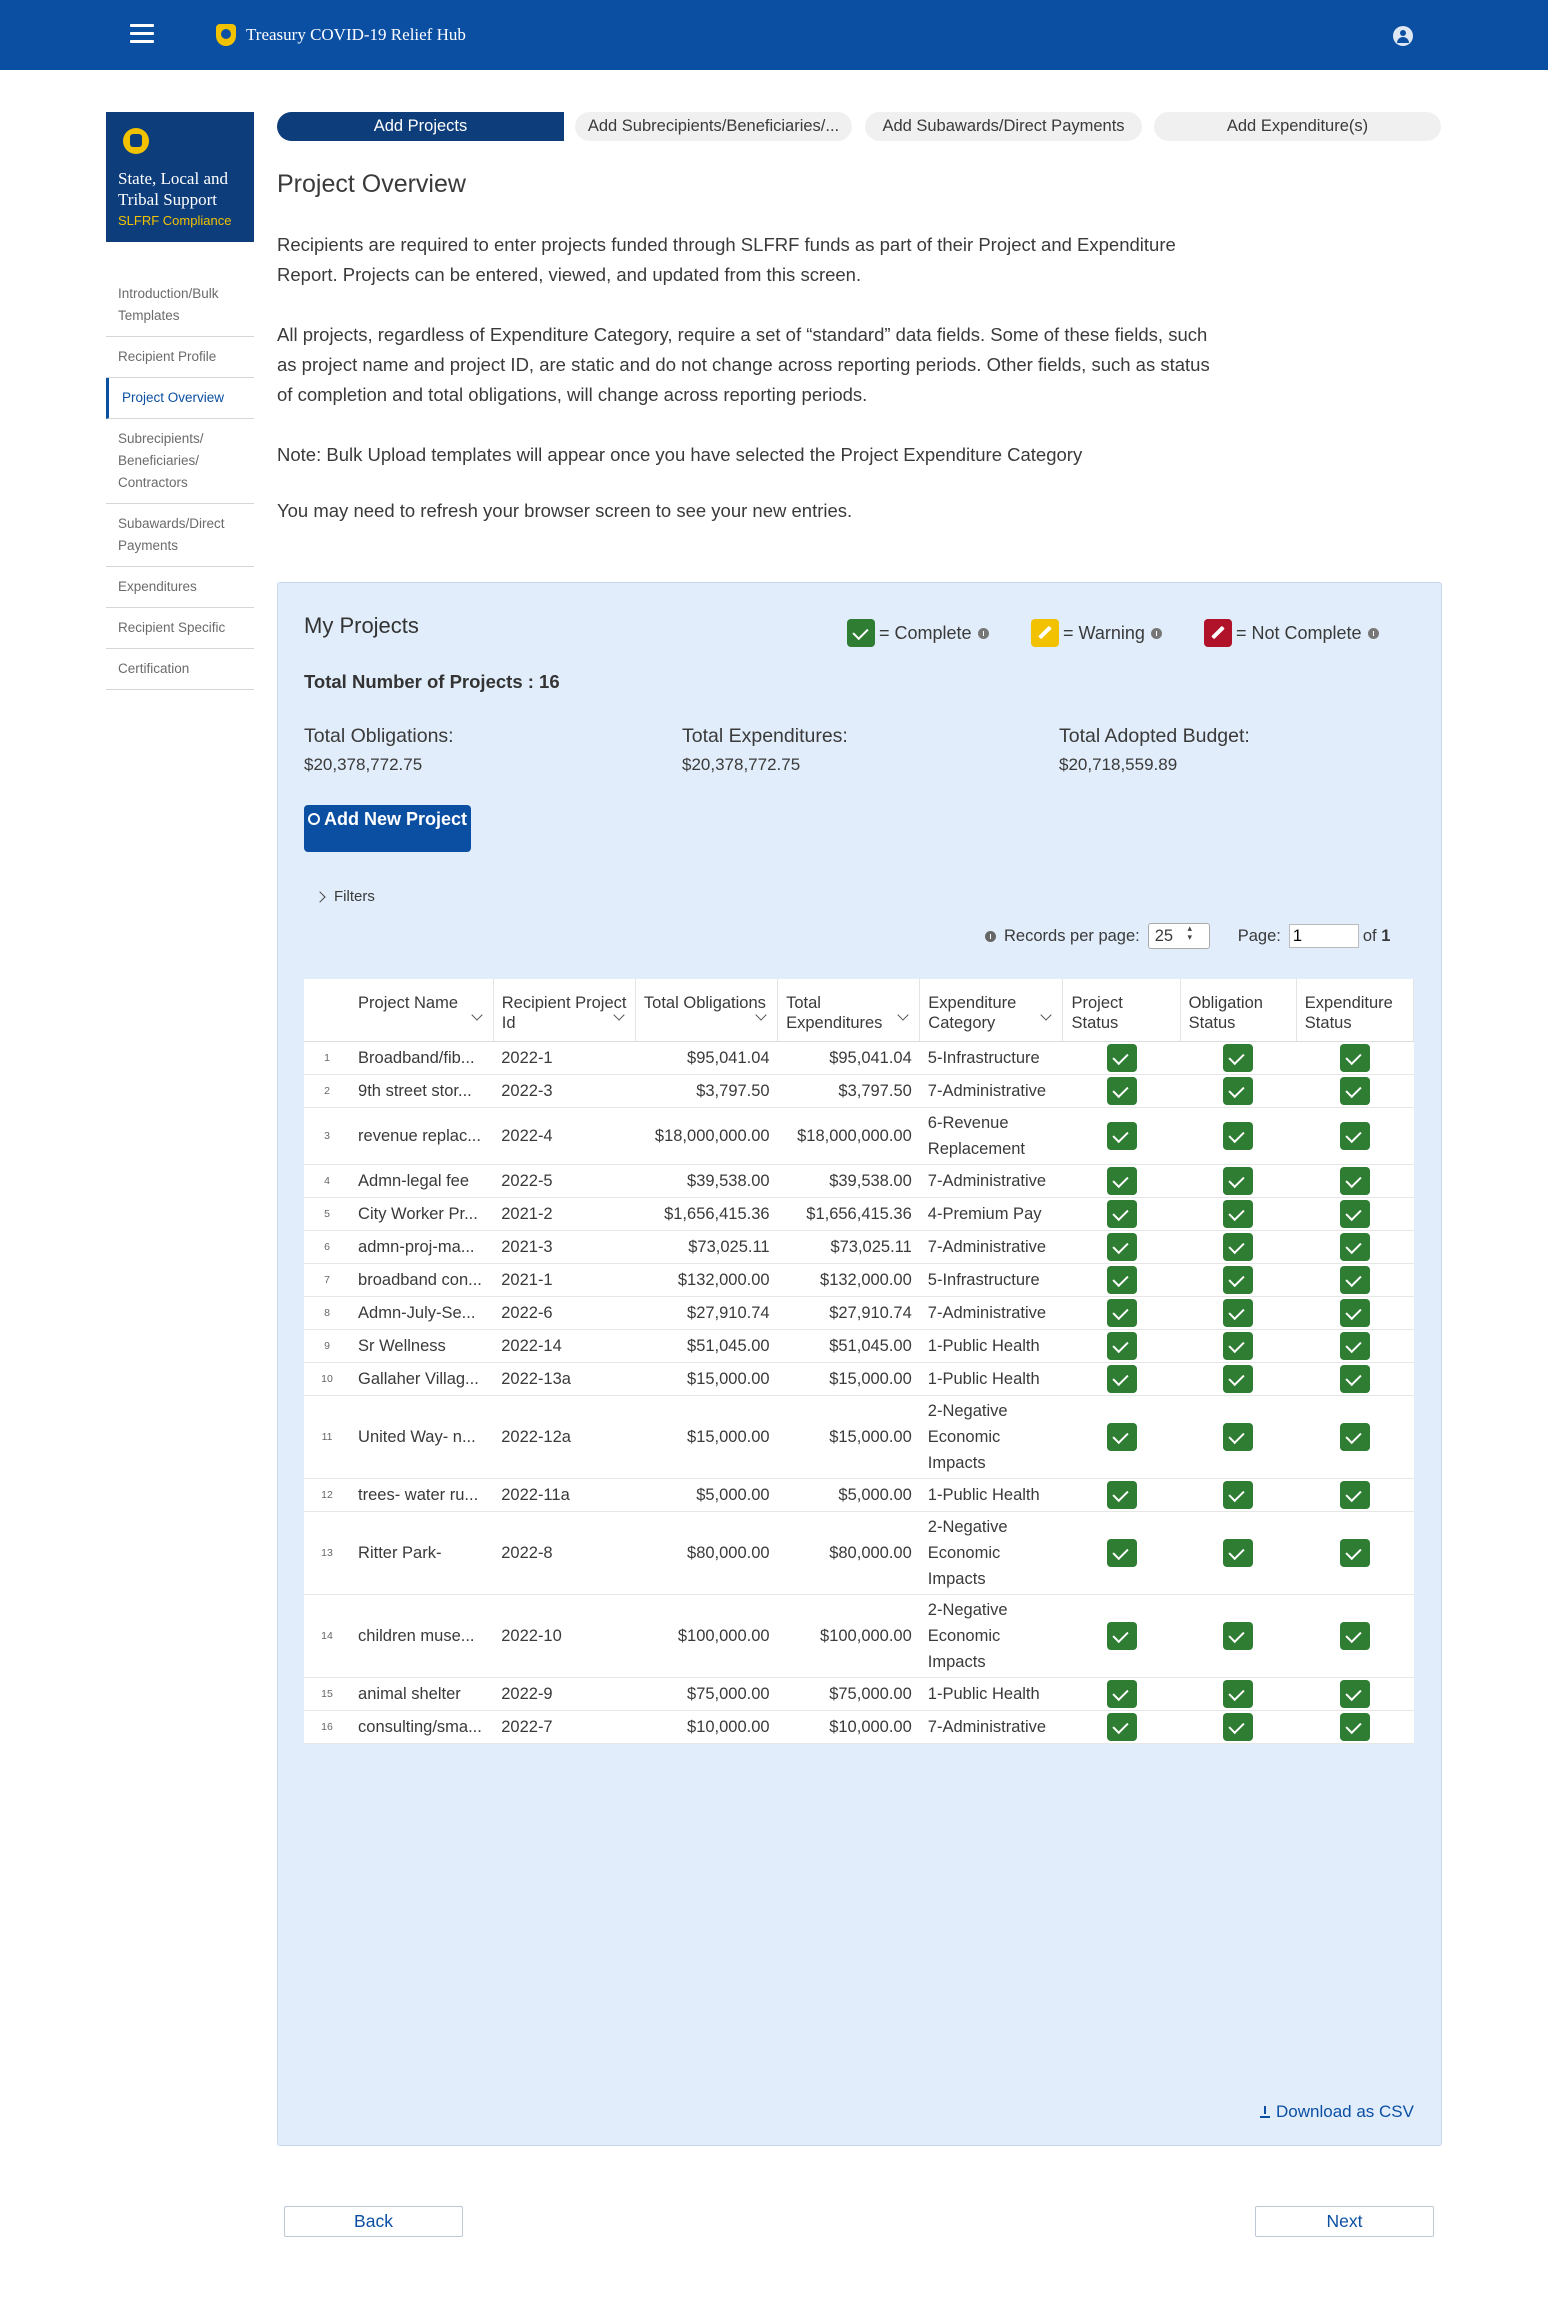 Image resolution: width=1548 pixels, height=2304 pixels. I want to click on sidebar-item-recipient-profile: Recipient Profile, so click(180, 357).